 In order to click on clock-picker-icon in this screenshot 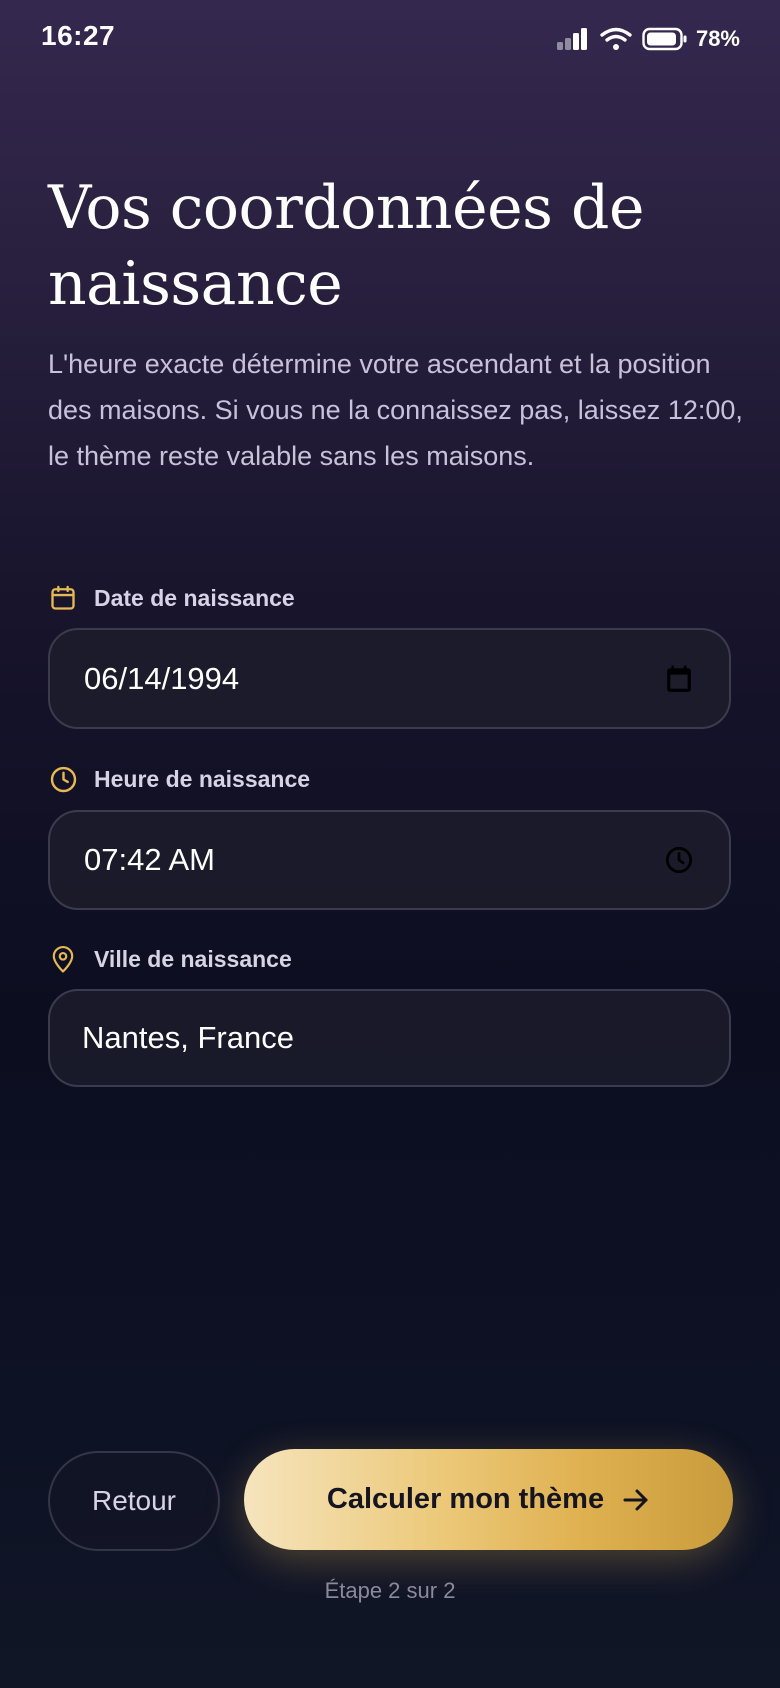, I will do `click(679, 860)`.